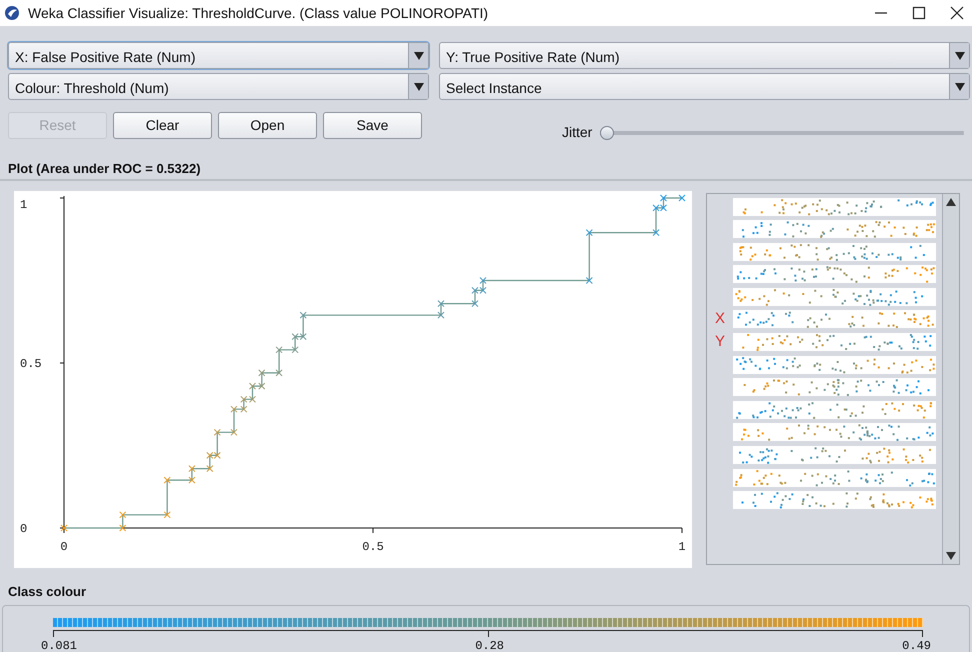 The height and width of the screenshot is (652, 972). I want to click on scrollbar, so click(950, 379).